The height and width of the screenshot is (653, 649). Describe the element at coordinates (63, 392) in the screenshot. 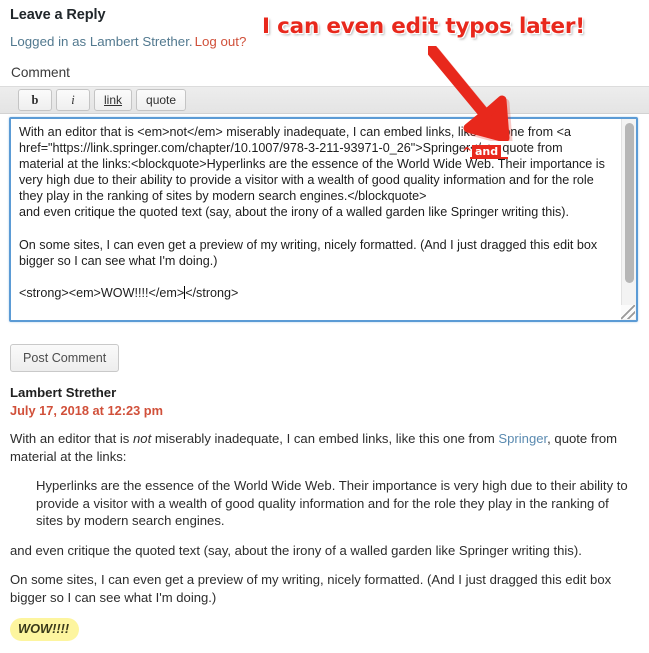

I see `comment-author: Lambert Strether` at that location.